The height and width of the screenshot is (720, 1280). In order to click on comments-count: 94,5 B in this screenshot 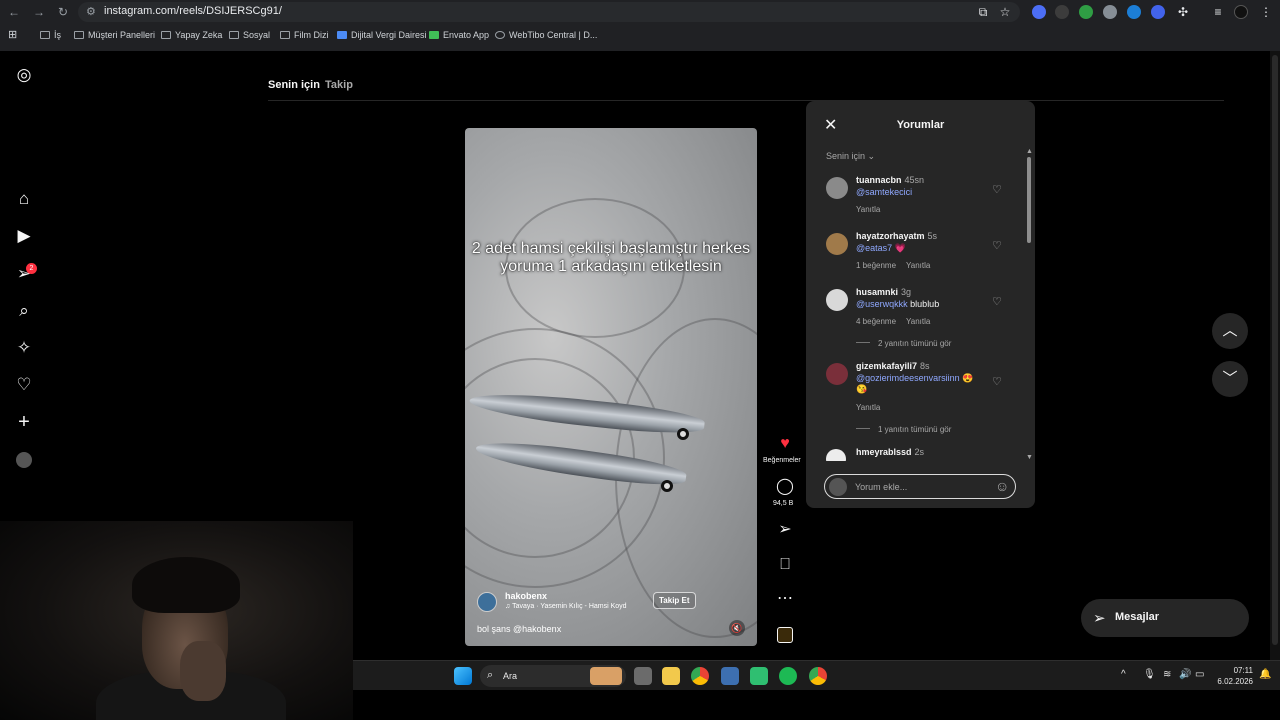, I will do `click(783, 503)`.